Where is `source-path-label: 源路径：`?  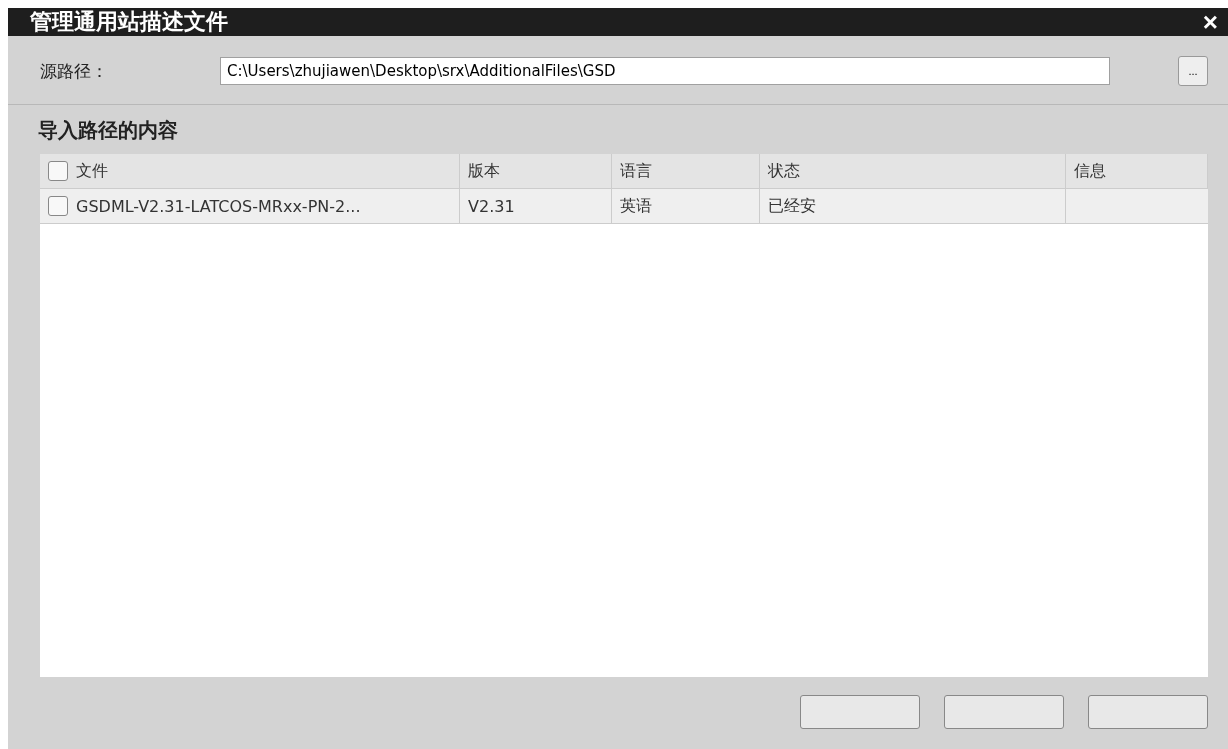
source-path-label: 源路径： is located at coordinates (74, 71).